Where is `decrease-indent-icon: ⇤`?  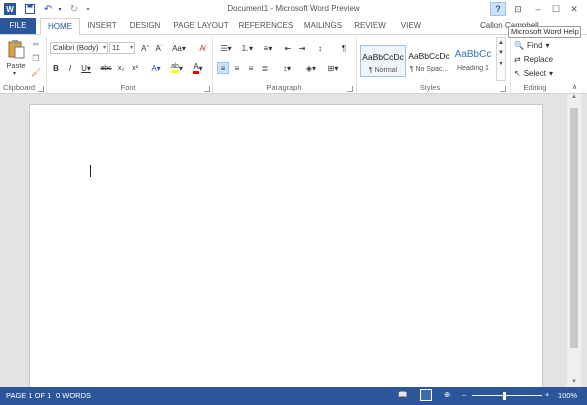
decrease-indent-icon: ⇤ is located at coordinates (288, 48).